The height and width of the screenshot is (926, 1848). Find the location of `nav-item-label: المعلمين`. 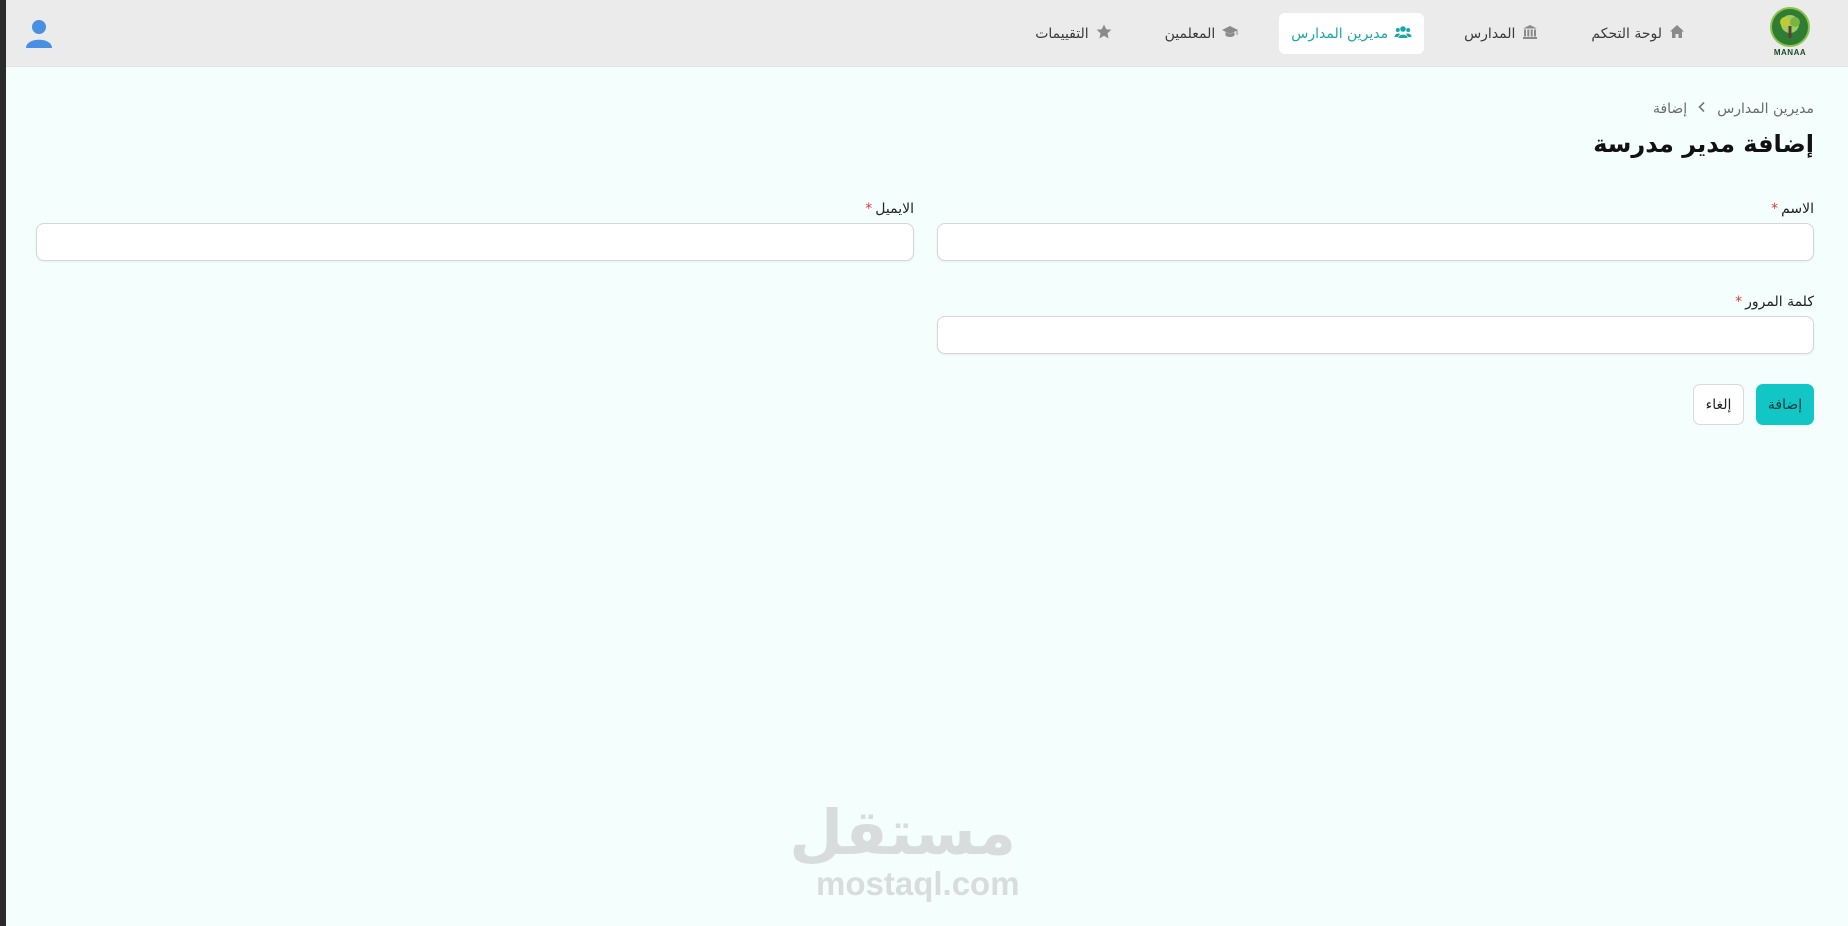

nav-item-label: المعلمين is located at coordinates (1190, 33).